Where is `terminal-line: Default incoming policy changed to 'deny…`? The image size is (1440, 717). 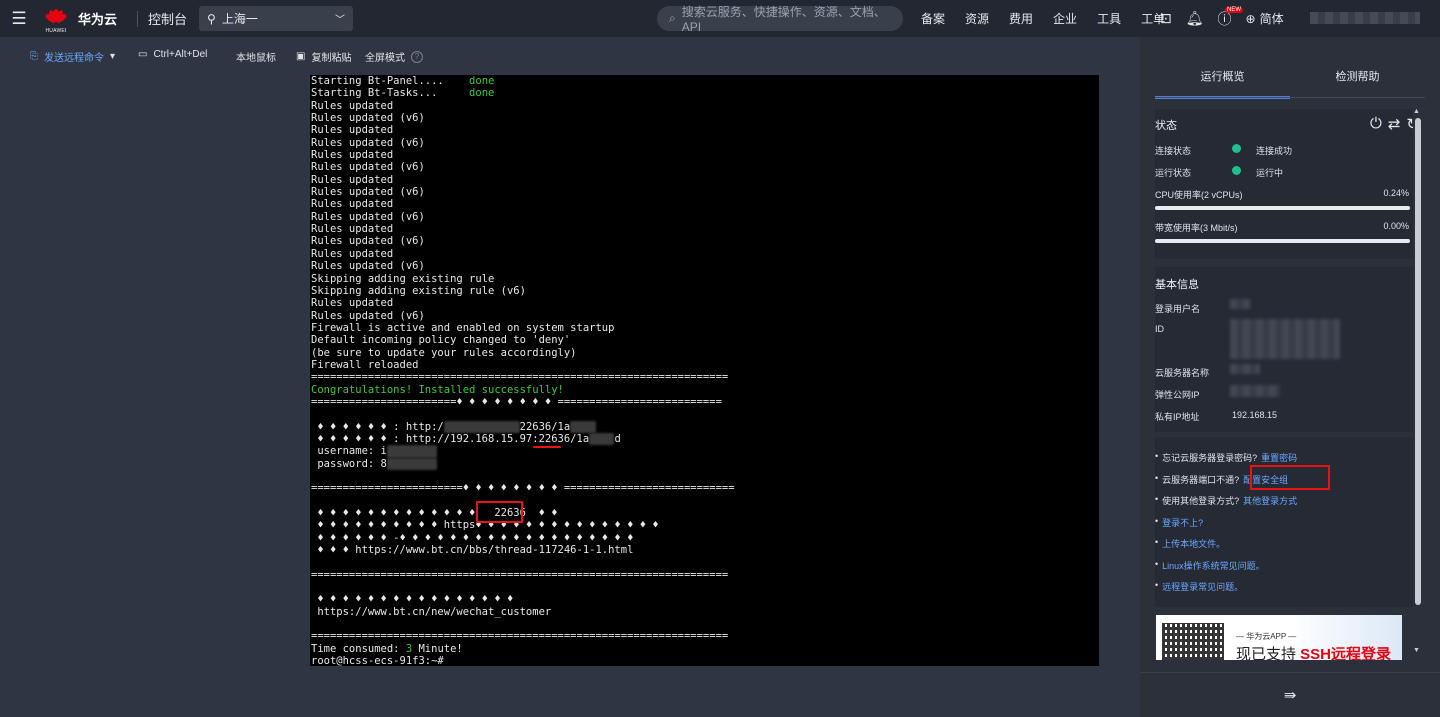 terminal-line: Default incoming policy changed to 'deny… is located at coordinates (441, 340).